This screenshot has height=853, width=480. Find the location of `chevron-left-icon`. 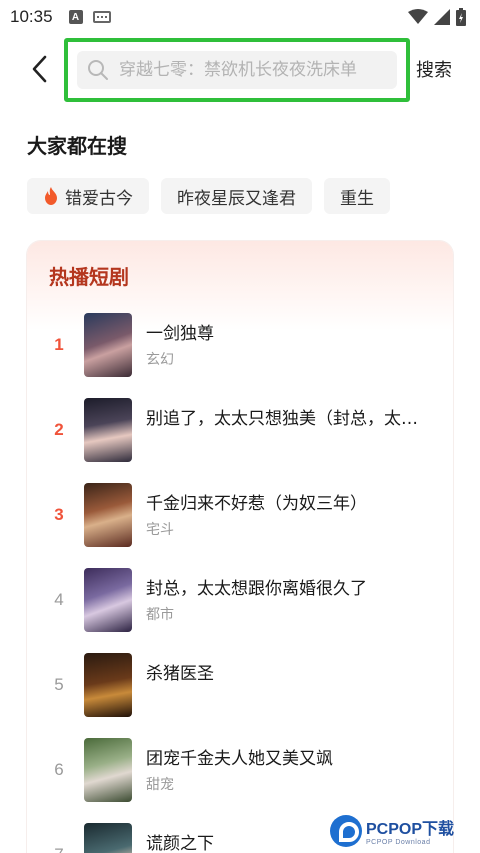

chevron-left-icon is located at coordinates (39, 69).